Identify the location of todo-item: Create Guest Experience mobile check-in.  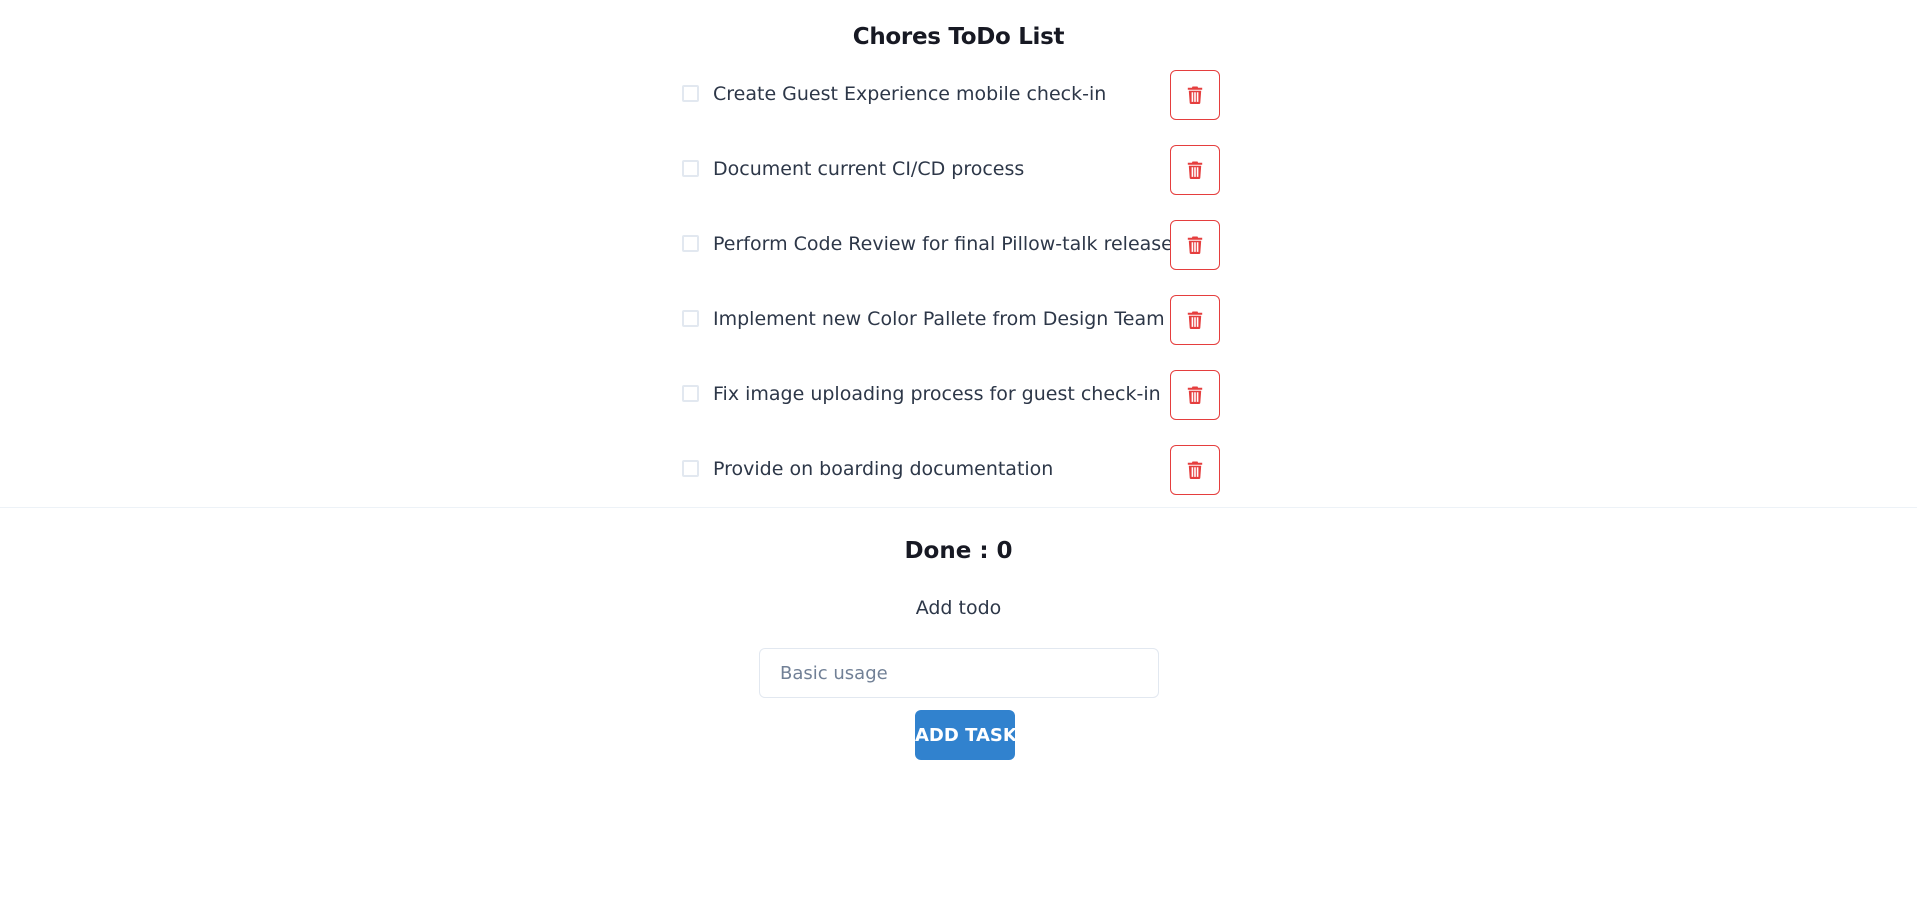
(951, 95).